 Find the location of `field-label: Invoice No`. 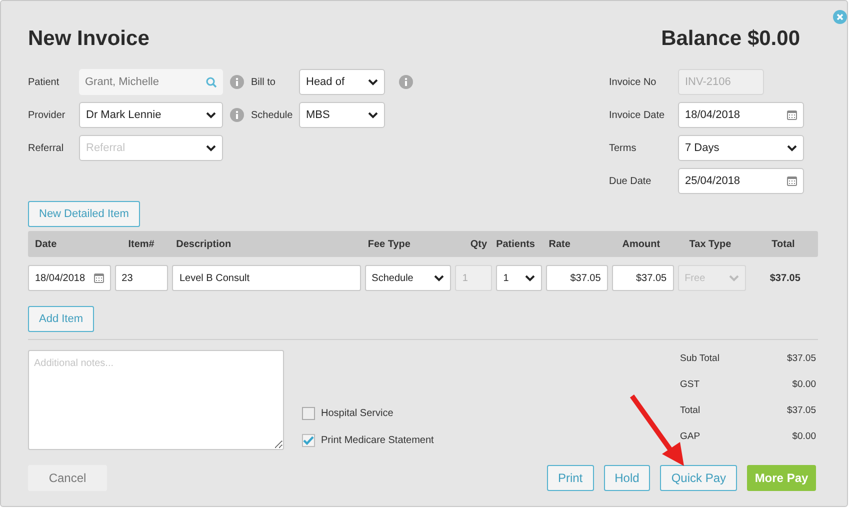

field-label: Invoice No is located at coordinates (633, 83).